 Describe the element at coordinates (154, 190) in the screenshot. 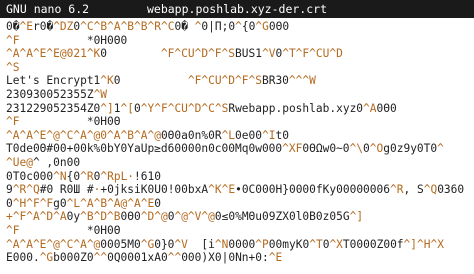

I see `raw-text: +0jksiK0U0!00bxA` at that location.